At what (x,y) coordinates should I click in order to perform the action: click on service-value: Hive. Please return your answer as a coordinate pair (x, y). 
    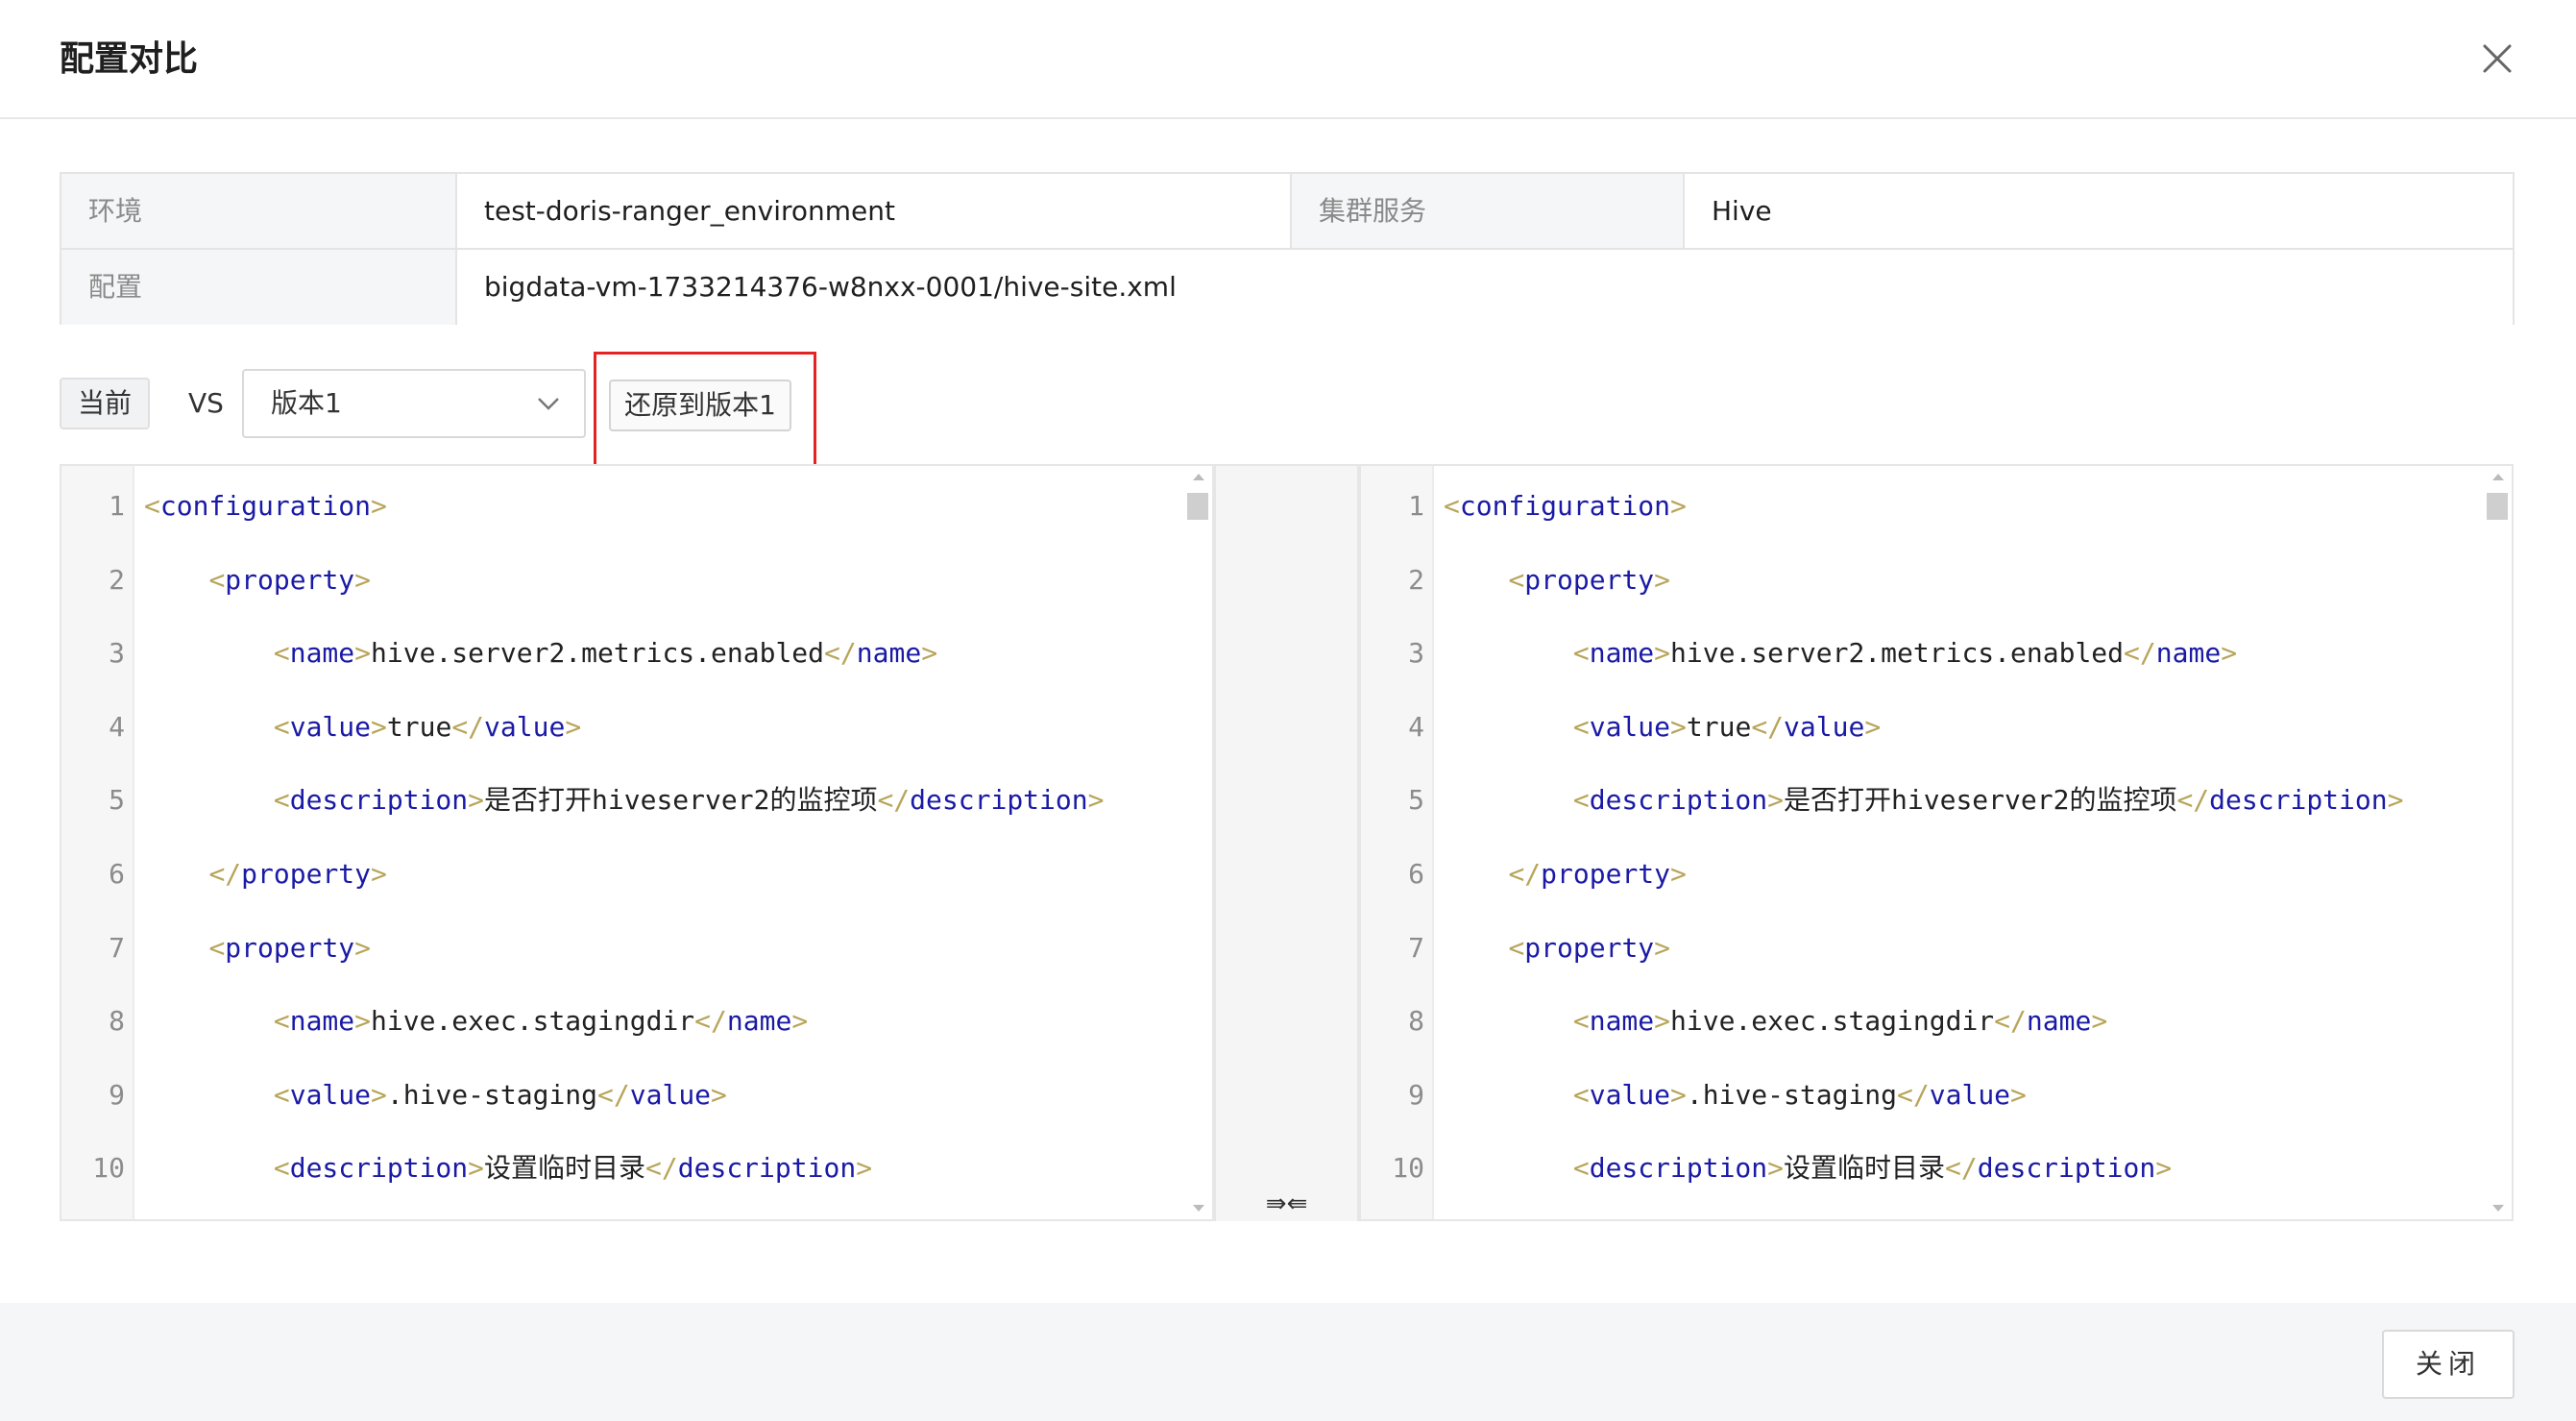
    Looking at the image, I should click on (2099, 211).